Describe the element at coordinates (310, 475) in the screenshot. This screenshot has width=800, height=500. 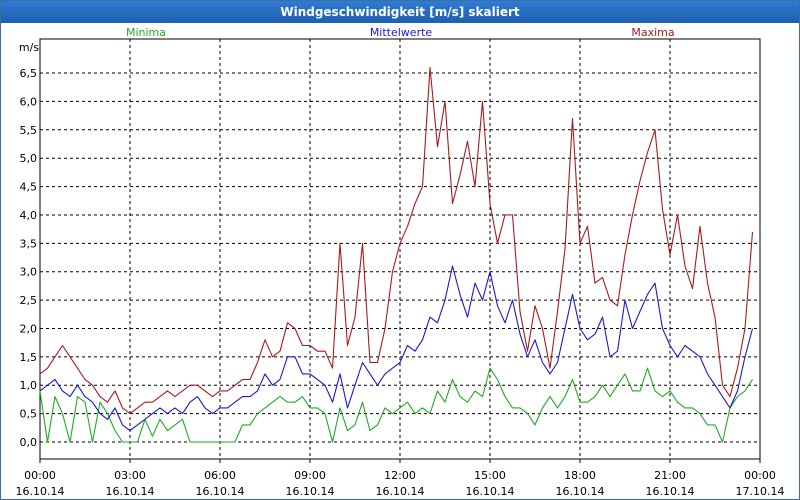
I see `x-tick-time: 09:00` at that location.